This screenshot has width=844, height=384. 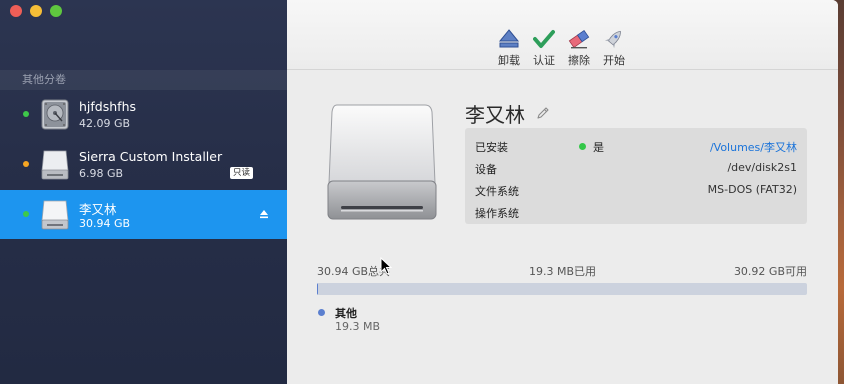 What do you see at coordinates (491, 147) in the screenshot?
I see `installed-label: 已安装` at bounding box center [491, 147].